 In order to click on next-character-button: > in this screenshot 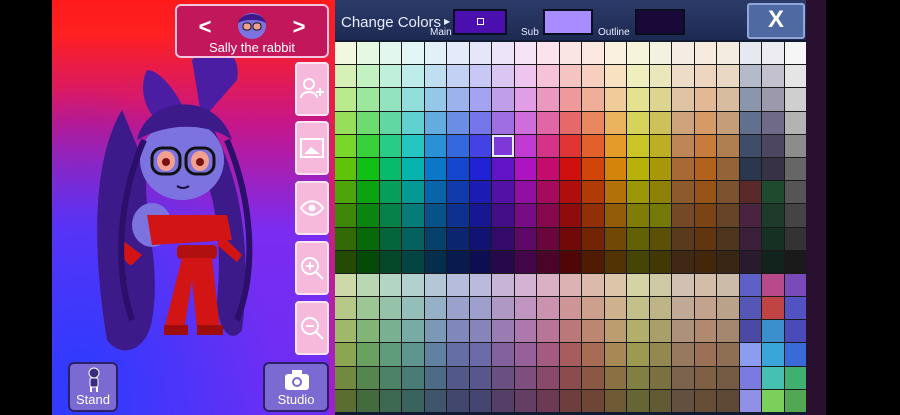, I will do `click(299, 27)`.